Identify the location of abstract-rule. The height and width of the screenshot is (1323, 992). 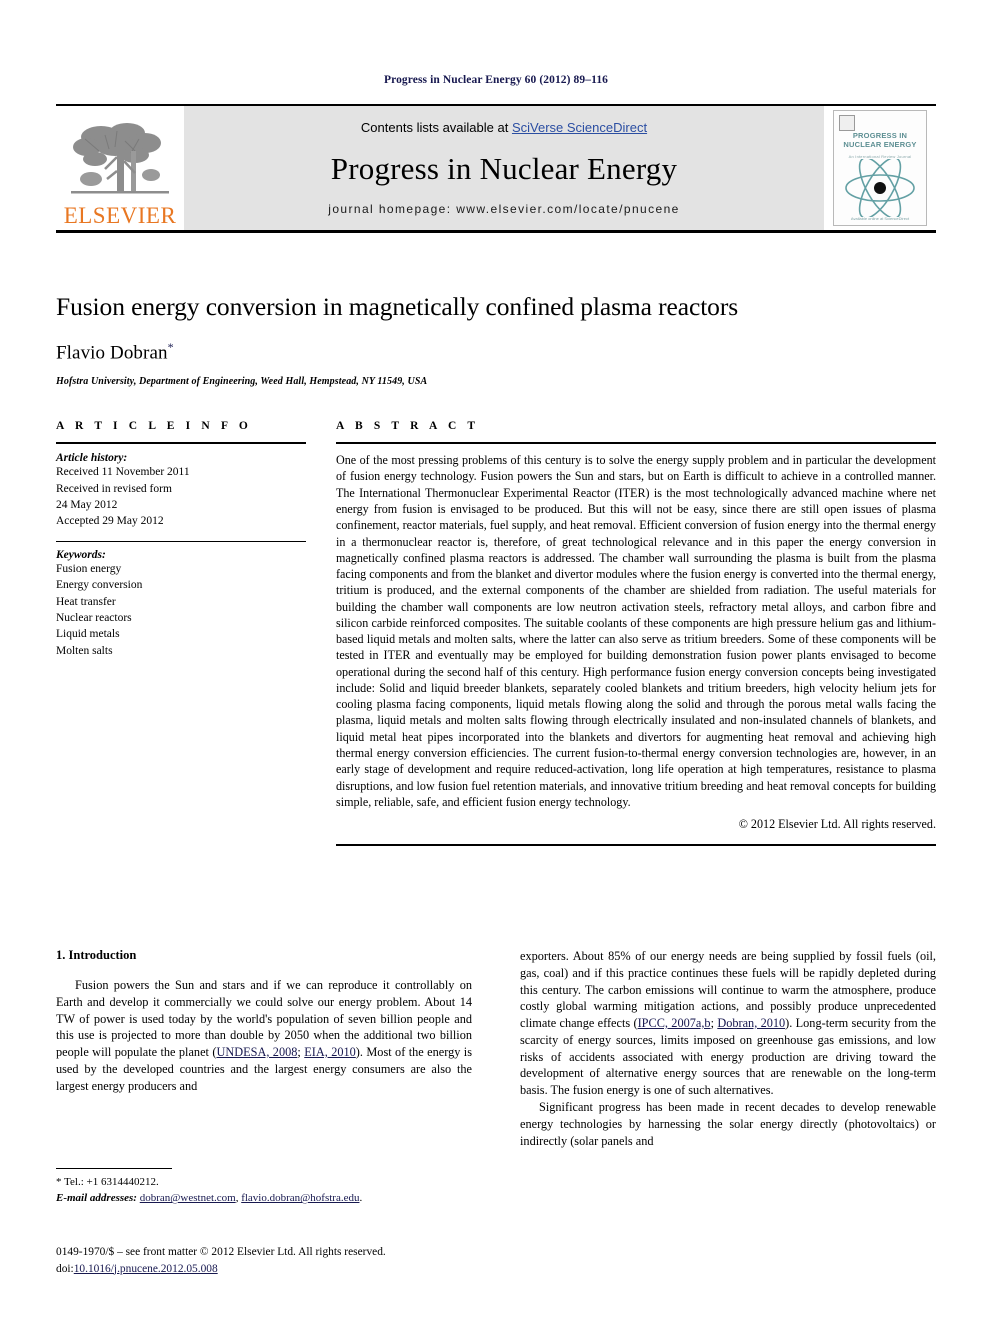
(636, 443).